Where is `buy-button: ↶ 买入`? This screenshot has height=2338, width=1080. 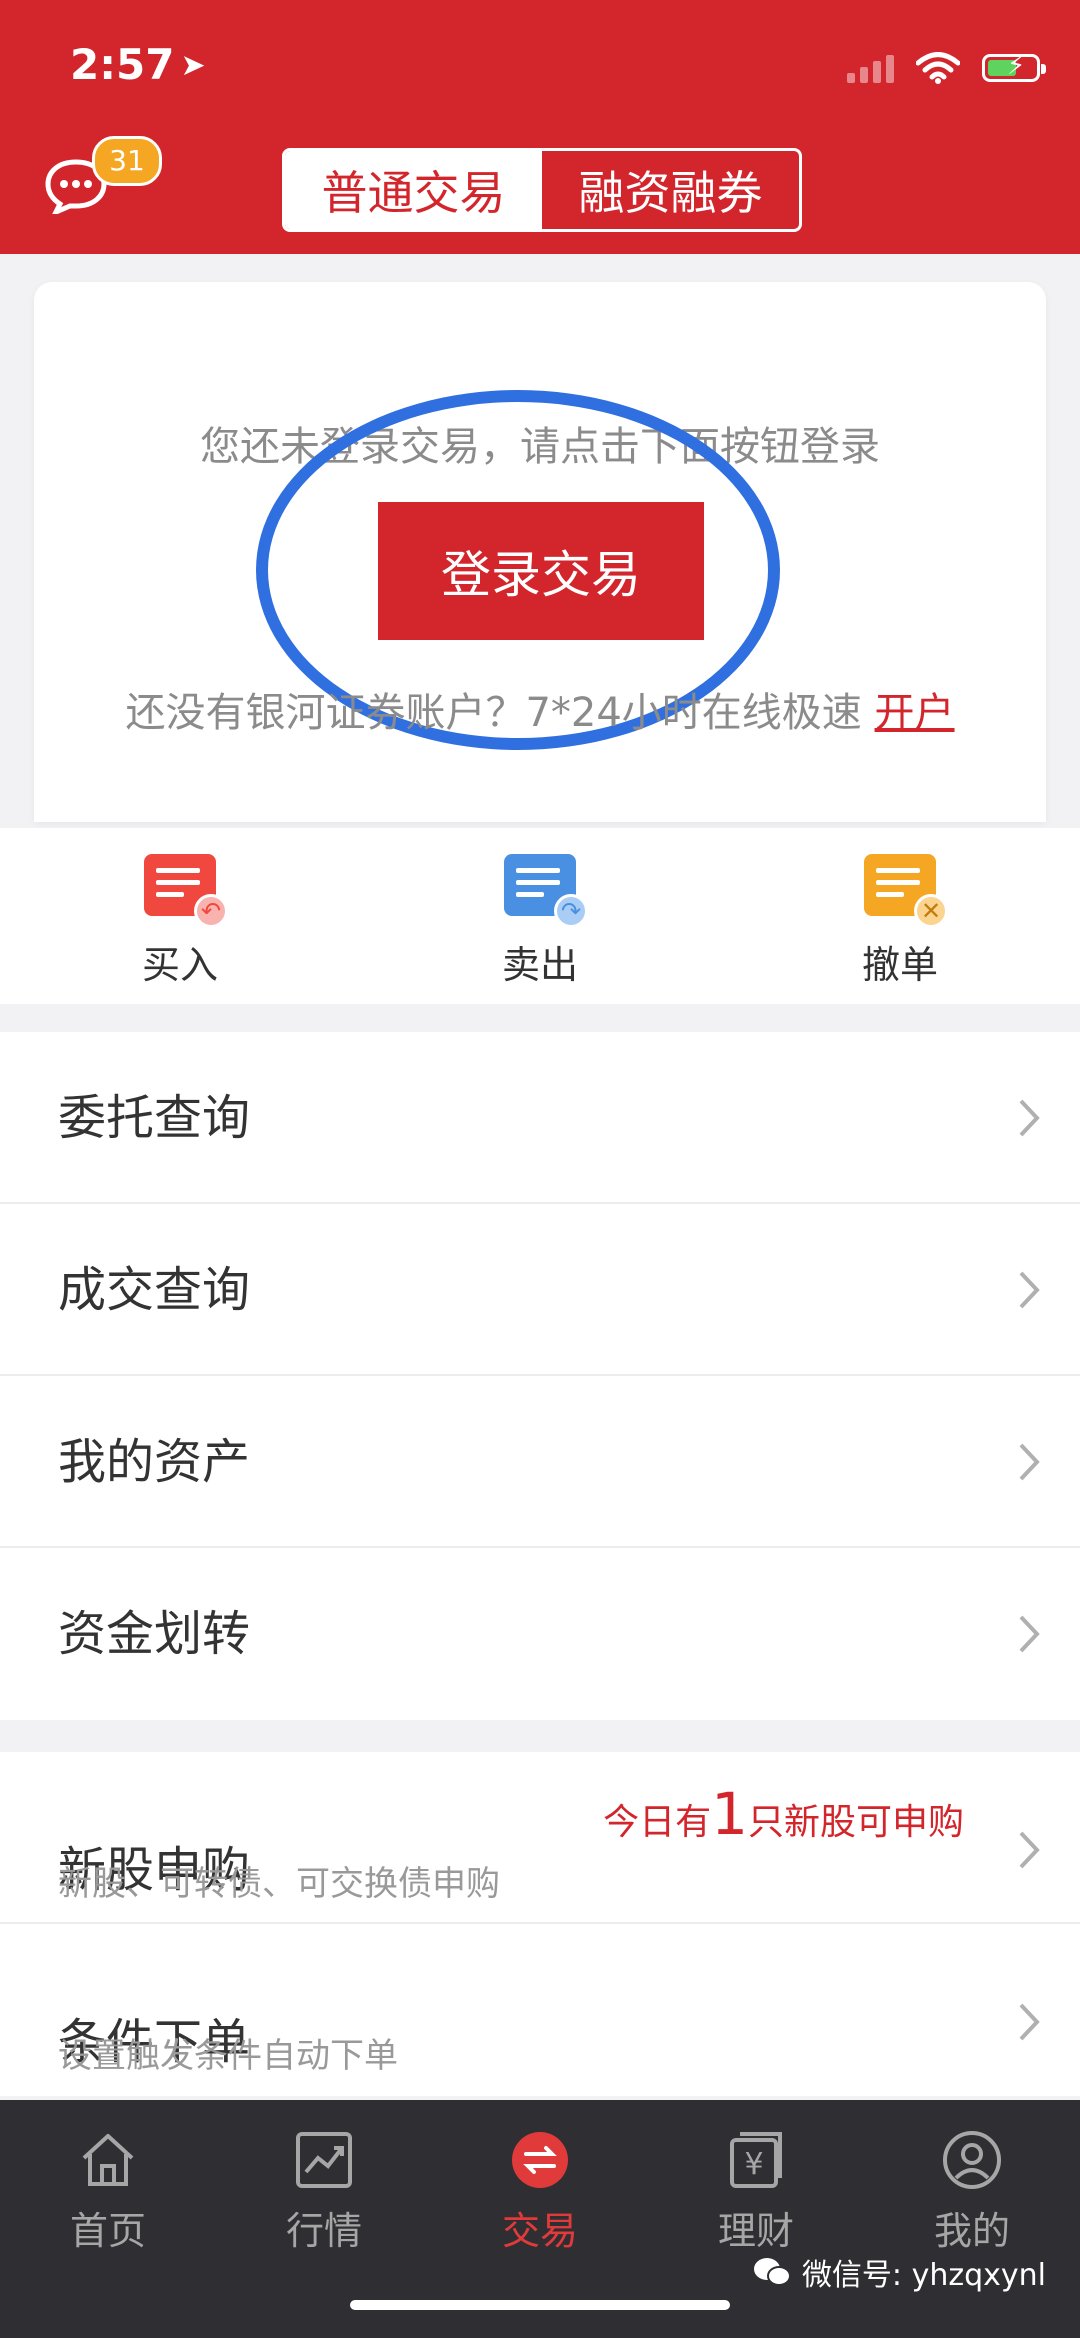
buy-button: ↶ 买入 is located at coordinates (180, 916).